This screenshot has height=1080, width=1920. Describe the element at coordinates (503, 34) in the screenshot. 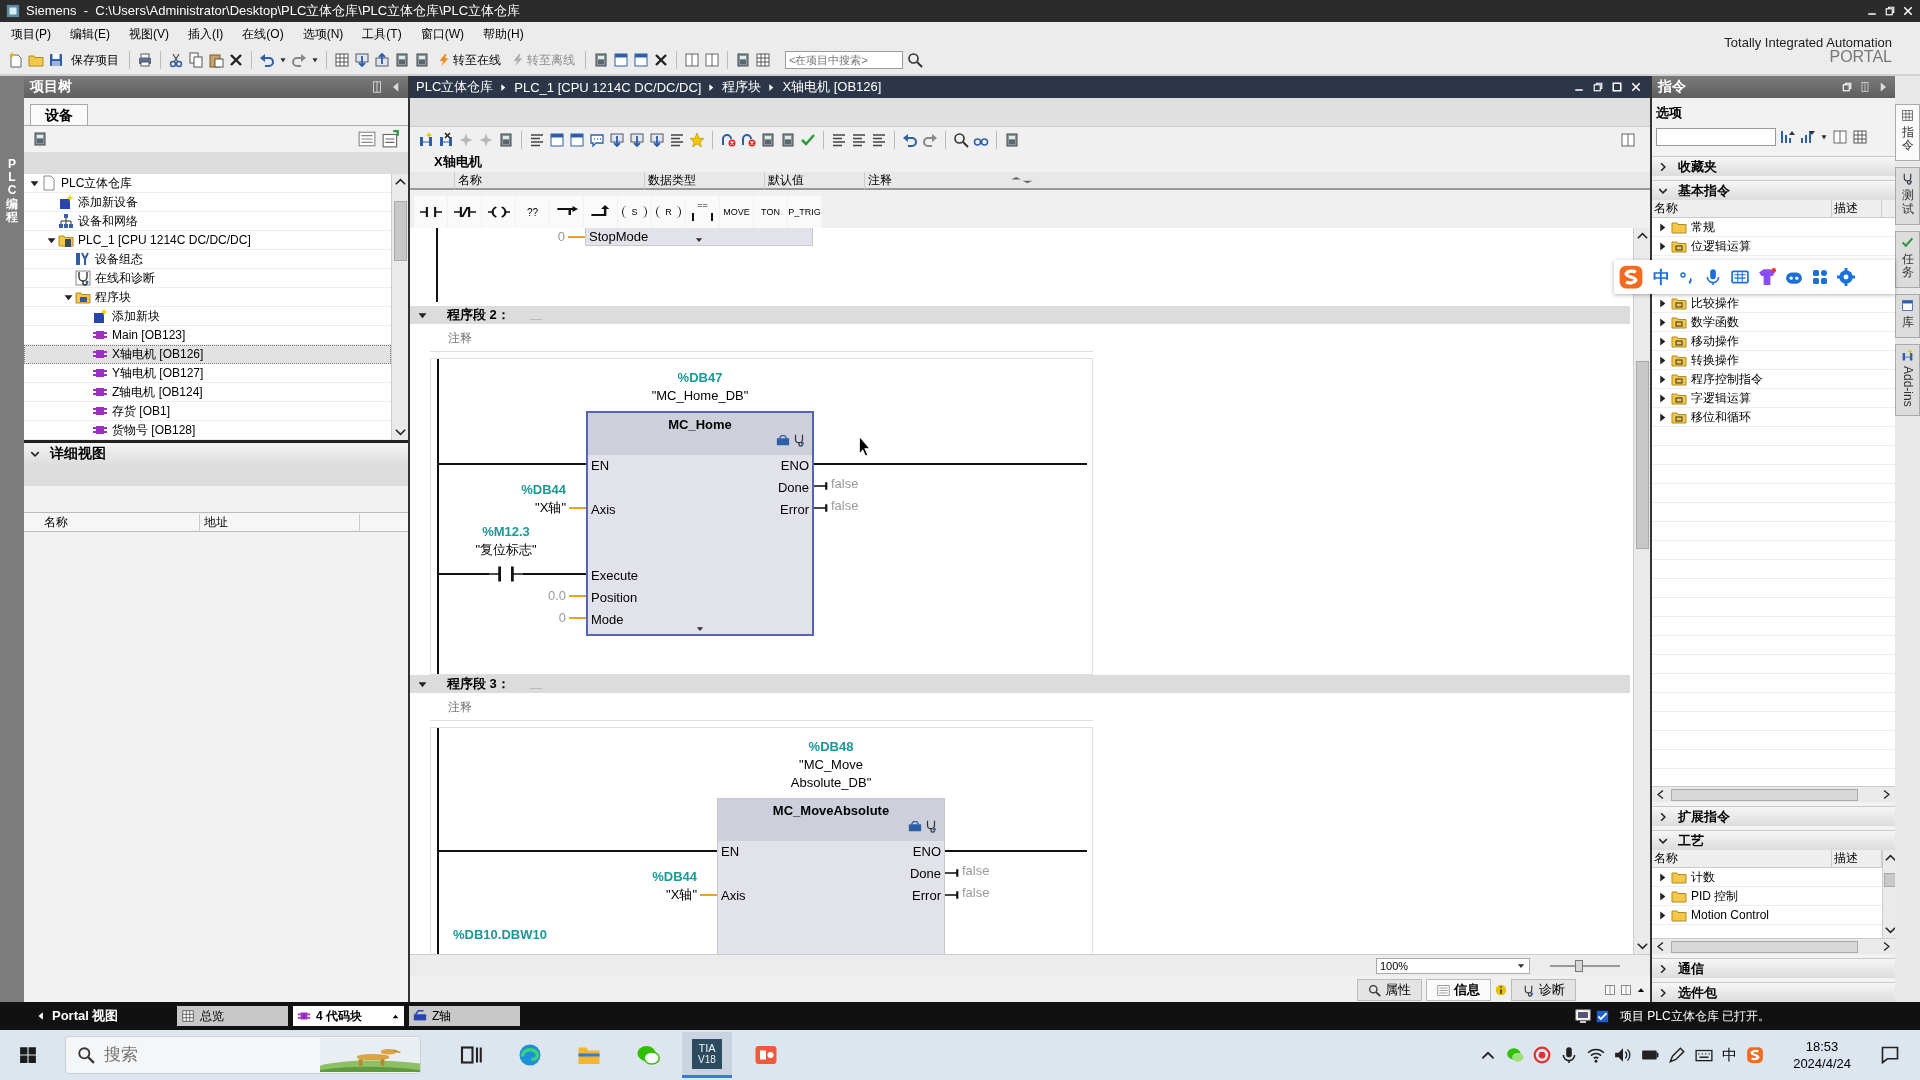

I see `menu-item: 帮助(H)` at that location.